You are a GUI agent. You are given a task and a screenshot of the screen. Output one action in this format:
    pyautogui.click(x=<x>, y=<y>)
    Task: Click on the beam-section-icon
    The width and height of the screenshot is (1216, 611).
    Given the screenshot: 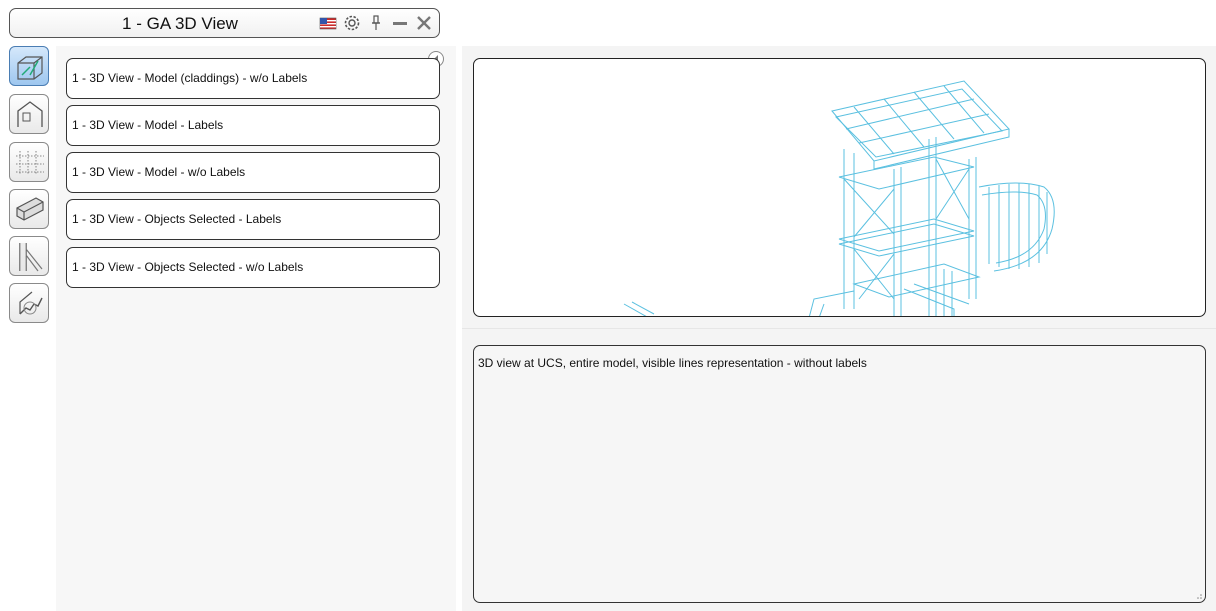 What is the action you would take?
    pyautogui.click(x=30, y=209)
    